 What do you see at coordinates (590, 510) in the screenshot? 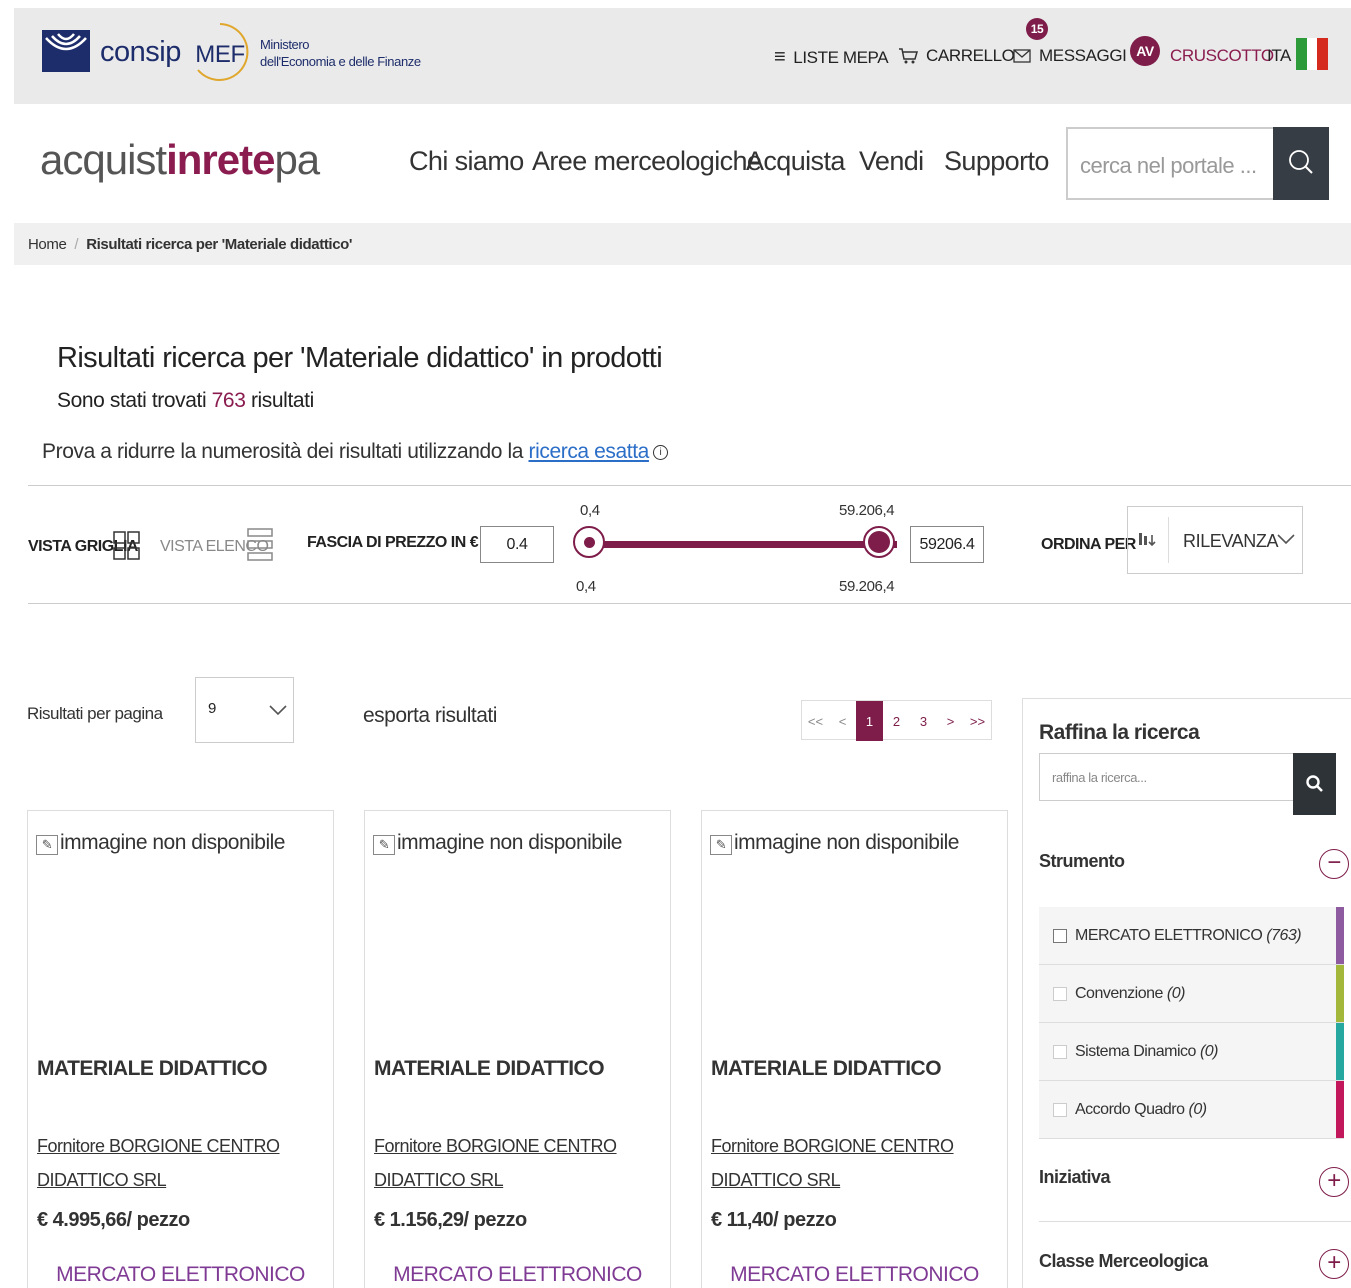
I see `slider-min-top-label: 0,4` at bounding box center [590, 510].